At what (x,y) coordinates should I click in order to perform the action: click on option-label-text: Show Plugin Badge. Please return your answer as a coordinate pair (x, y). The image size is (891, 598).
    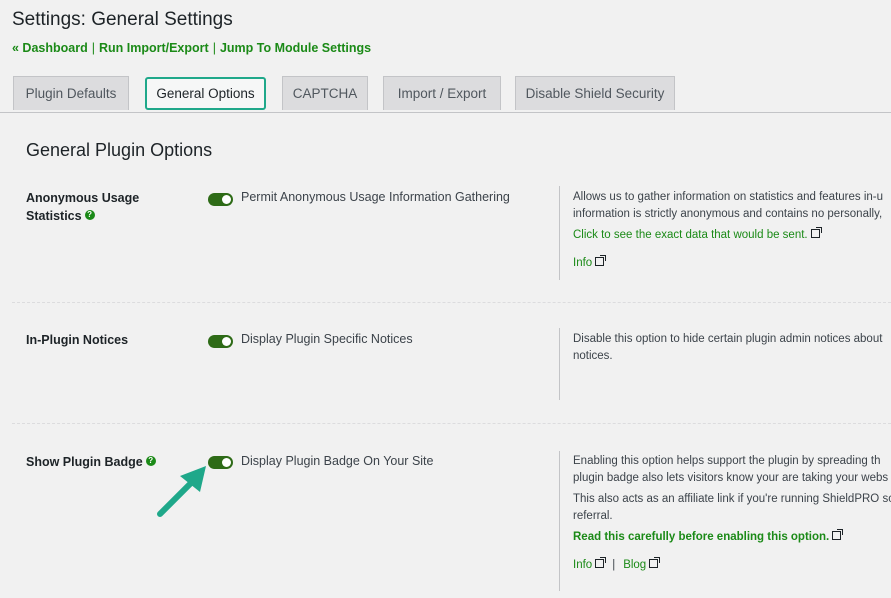
    Looking at the image, I should click on (84, 462).